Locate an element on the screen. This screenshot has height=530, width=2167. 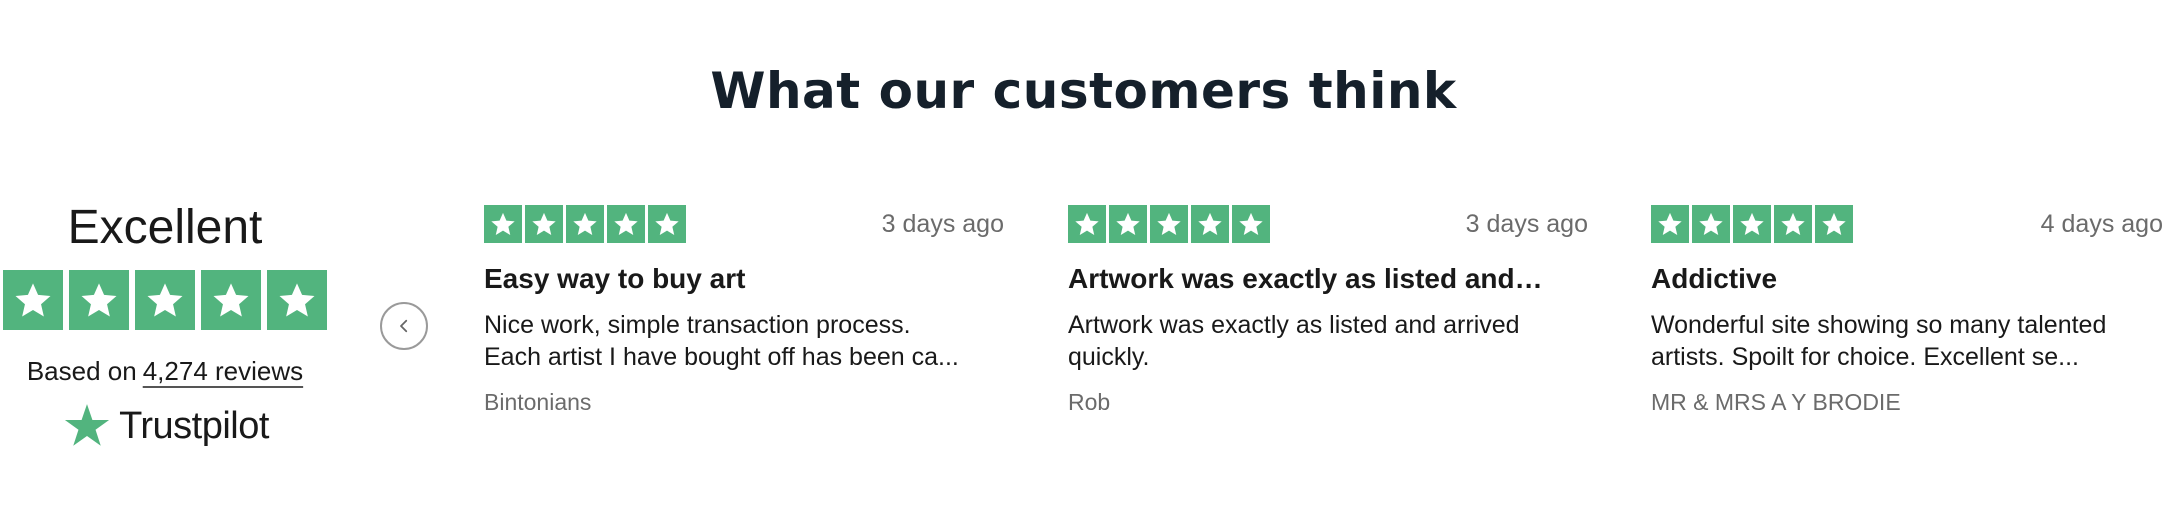
review-author: Rob is located at coordinates (1089, 402).